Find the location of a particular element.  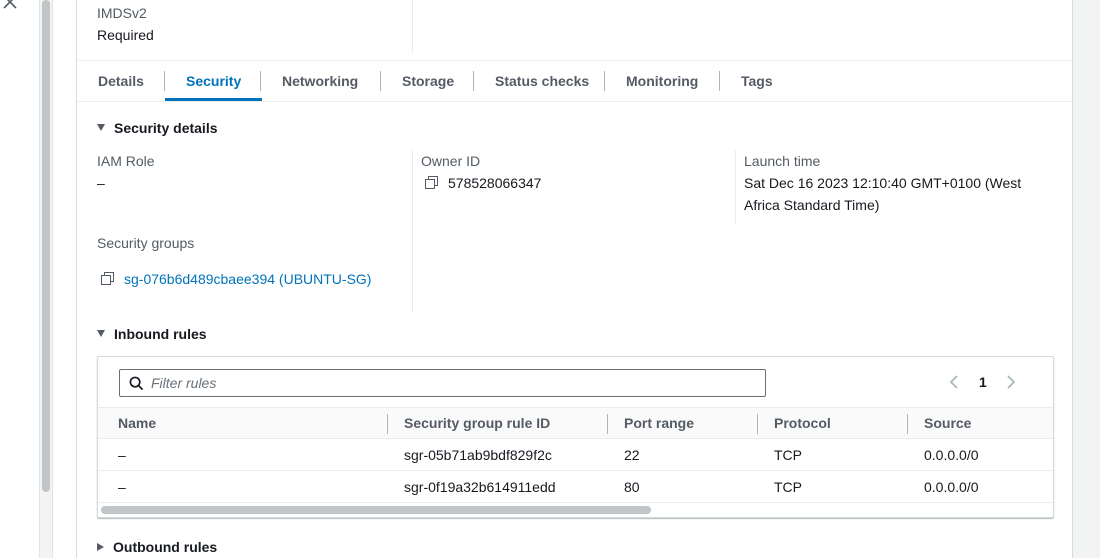

security-group-link: sg-076b6d489cbaee394 (UBUNTU-SG) is located at coordinates (247, 279).